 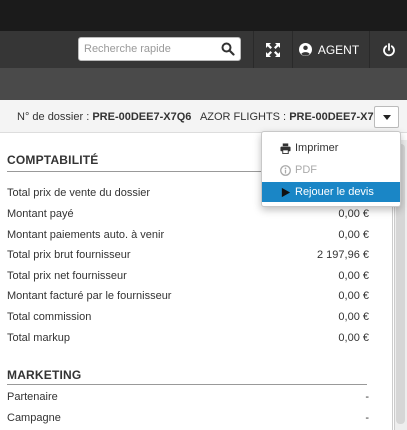 I want to click on row-label: Partenaire, so click(x=32, y=397).